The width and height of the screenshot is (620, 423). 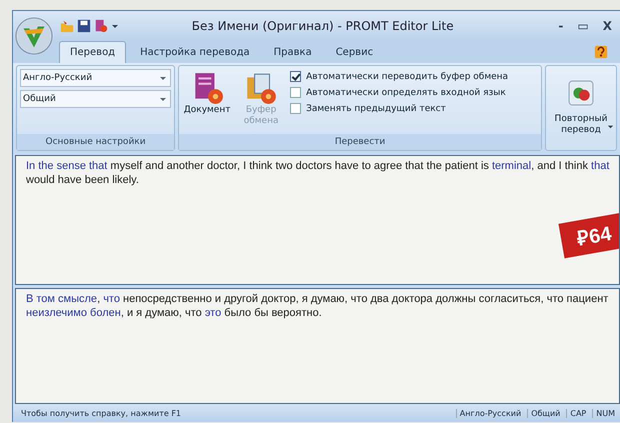 I want to click on status-panel: NUM, so click(x=605, y=413).